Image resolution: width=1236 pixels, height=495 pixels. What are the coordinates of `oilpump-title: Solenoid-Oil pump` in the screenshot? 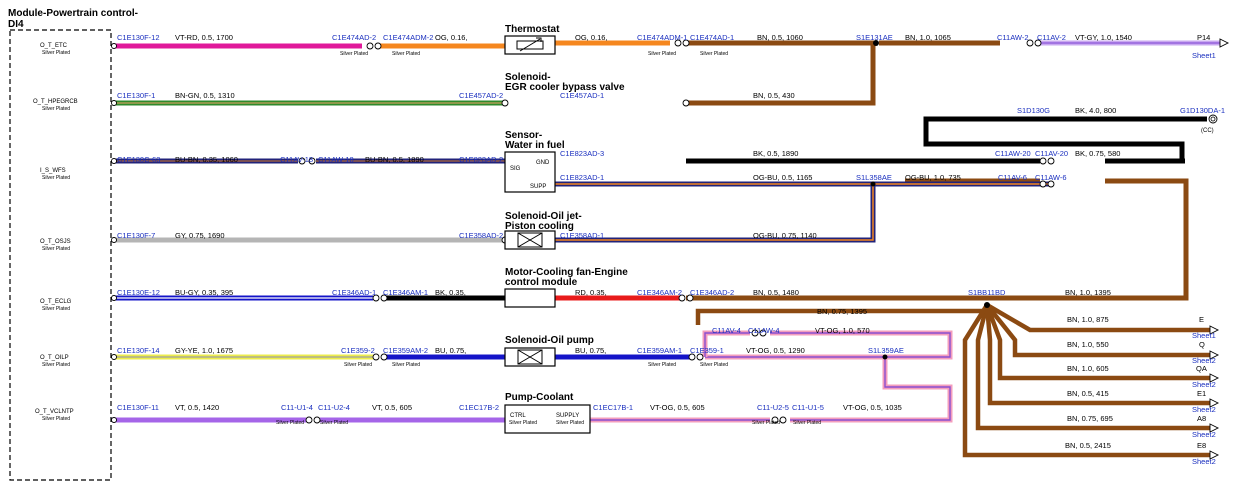 It's located at (549, 340).